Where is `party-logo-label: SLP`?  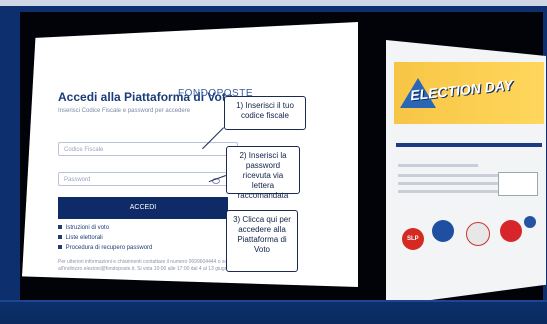
party-logo-label: SLP is located at coordinates (413, 239).